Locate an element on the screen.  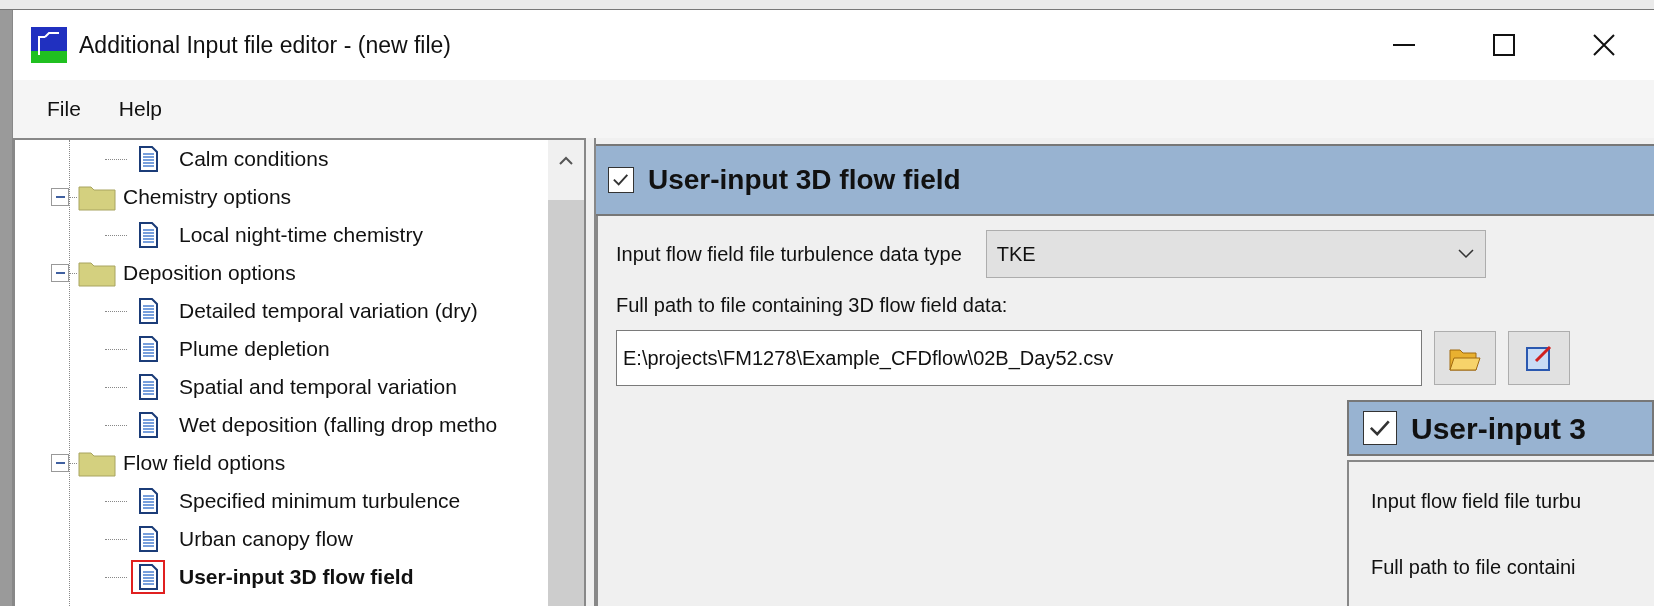
tree-item: Local night-time chemistry is located at coordinates (301, 235).